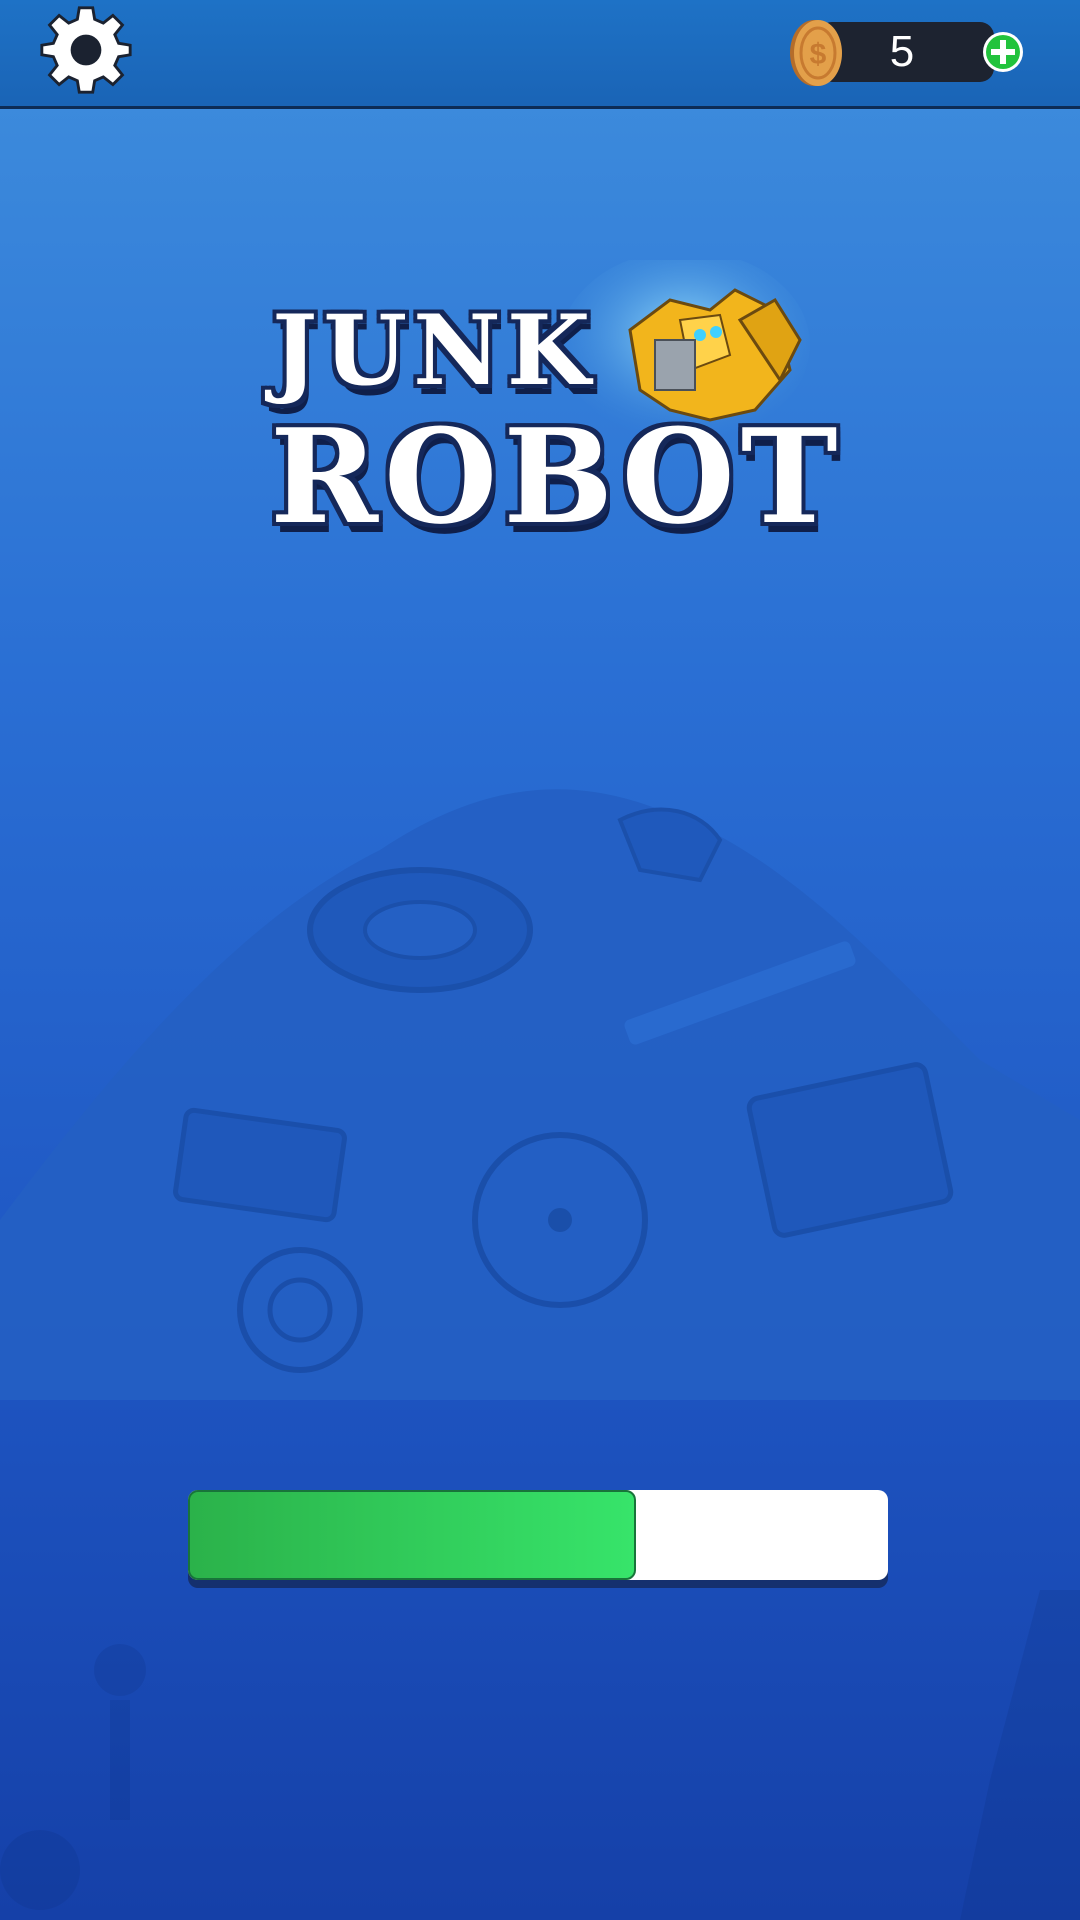 This screenshot has height=1920, width=1080. What do you see at coordinates (434, 350) in the screenshot?
I see `logo-title-line1: JUNK` at bounding box center [434, 350].